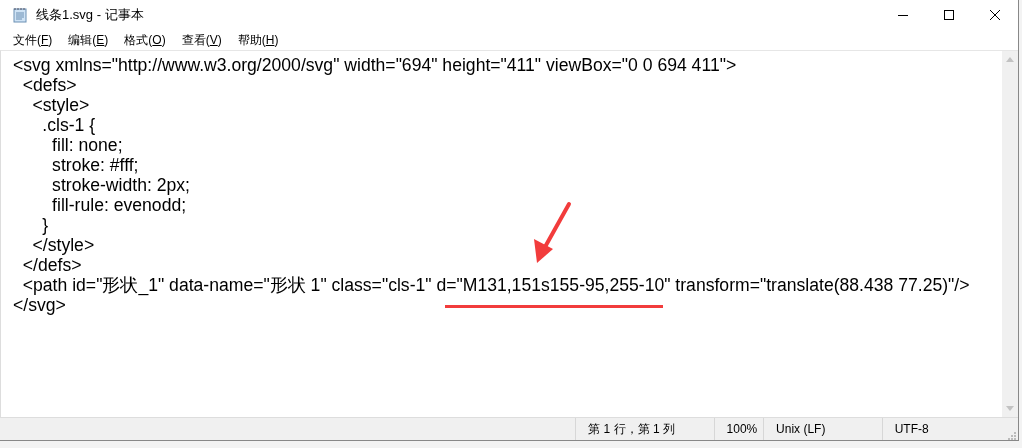 The height and width of the screenshot is (448, 1022). Describe the element at coordinates (944, 429) in the screenshot. I see `status-text: UTF-8` at that location.